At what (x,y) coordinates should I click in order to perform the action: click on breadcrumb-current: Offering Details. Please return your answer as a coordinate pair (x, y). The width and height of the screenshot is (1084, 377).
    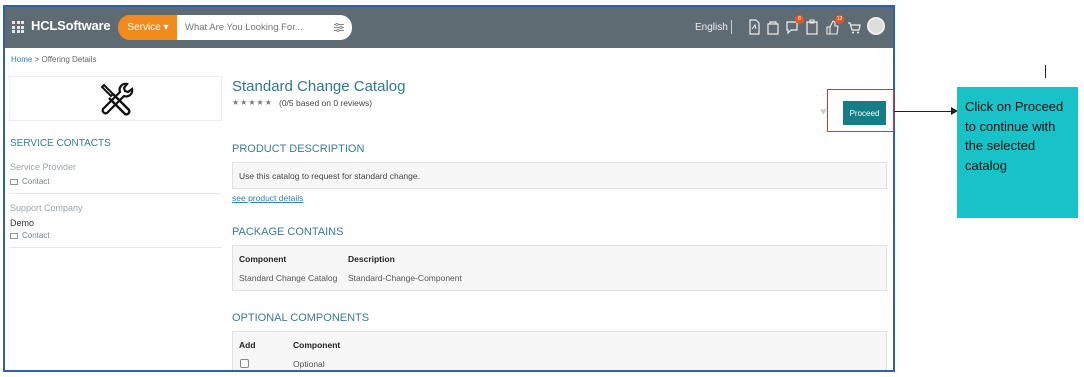
    Looking at the image, I should click on (69, 59).